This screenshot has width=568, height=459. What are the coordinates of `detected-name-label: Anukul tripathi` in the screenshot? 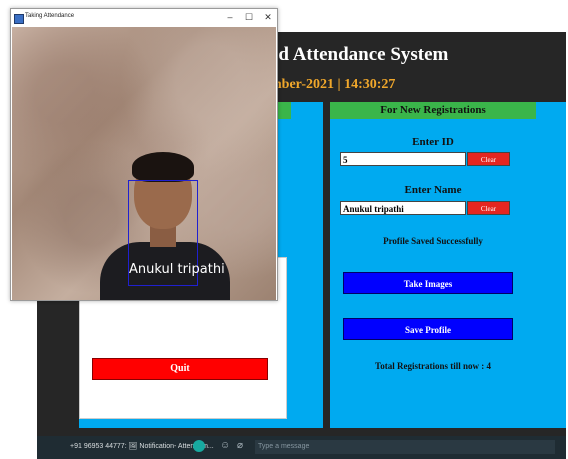 It's located at (177, 269).